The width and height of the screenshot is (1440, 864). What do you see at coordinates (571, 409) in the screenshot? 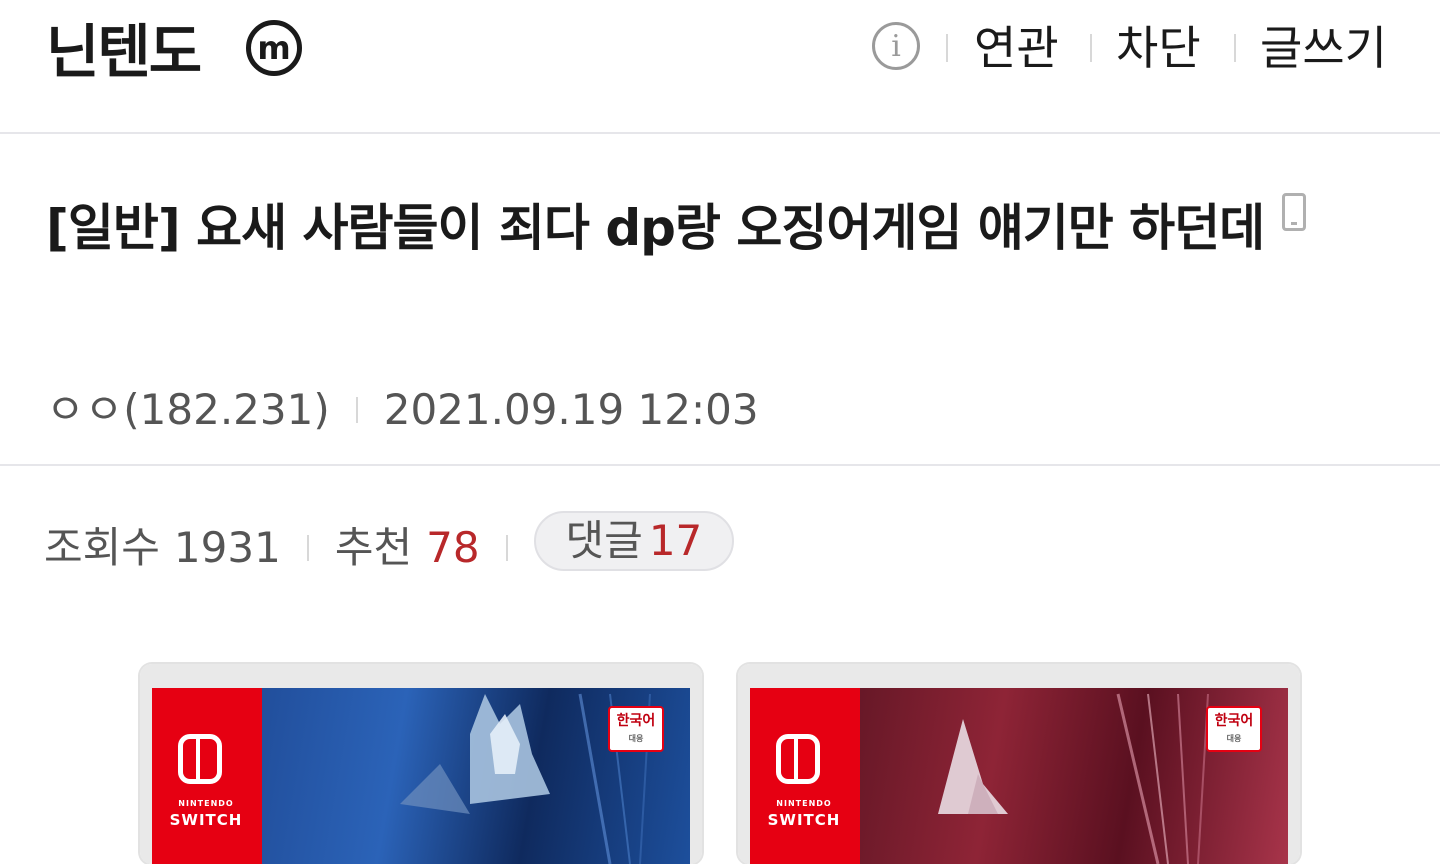
I see `post-date: 2021.09.19 12:03` at bounding box center [571, 409].